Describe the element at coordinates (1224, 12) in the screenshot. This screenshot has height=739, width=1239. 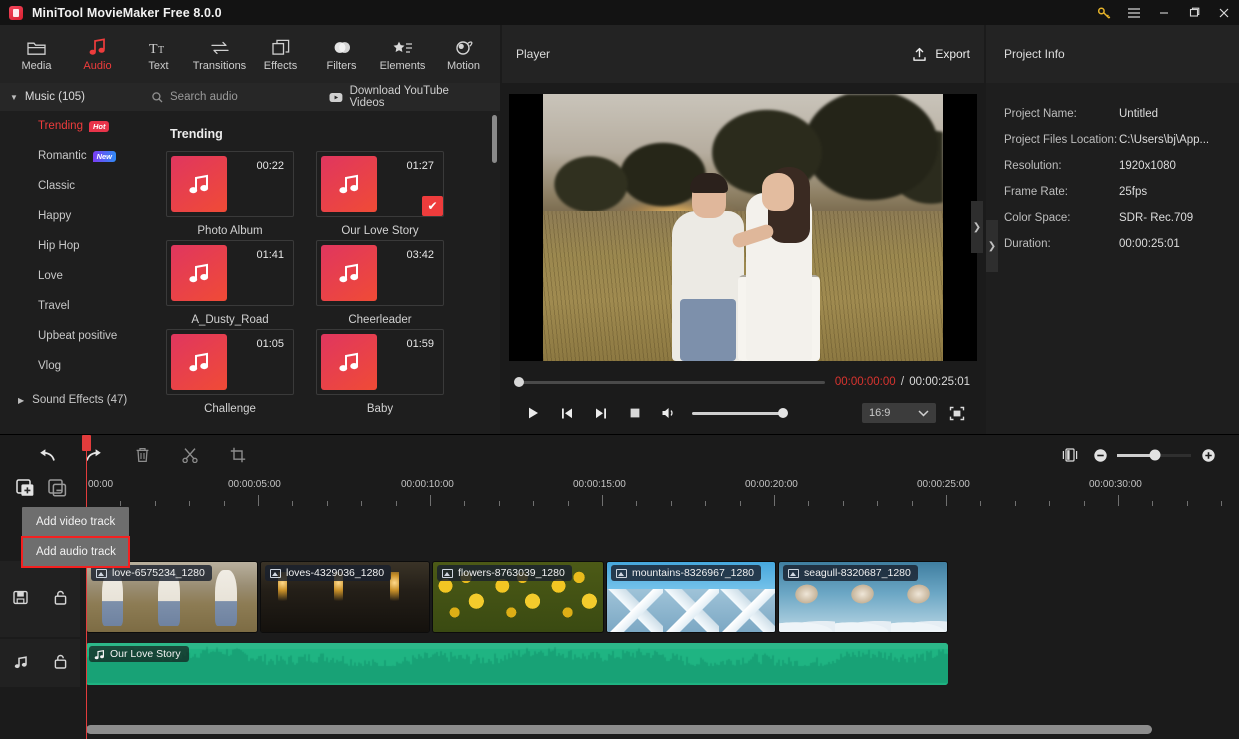
I see `close-button` at that location.